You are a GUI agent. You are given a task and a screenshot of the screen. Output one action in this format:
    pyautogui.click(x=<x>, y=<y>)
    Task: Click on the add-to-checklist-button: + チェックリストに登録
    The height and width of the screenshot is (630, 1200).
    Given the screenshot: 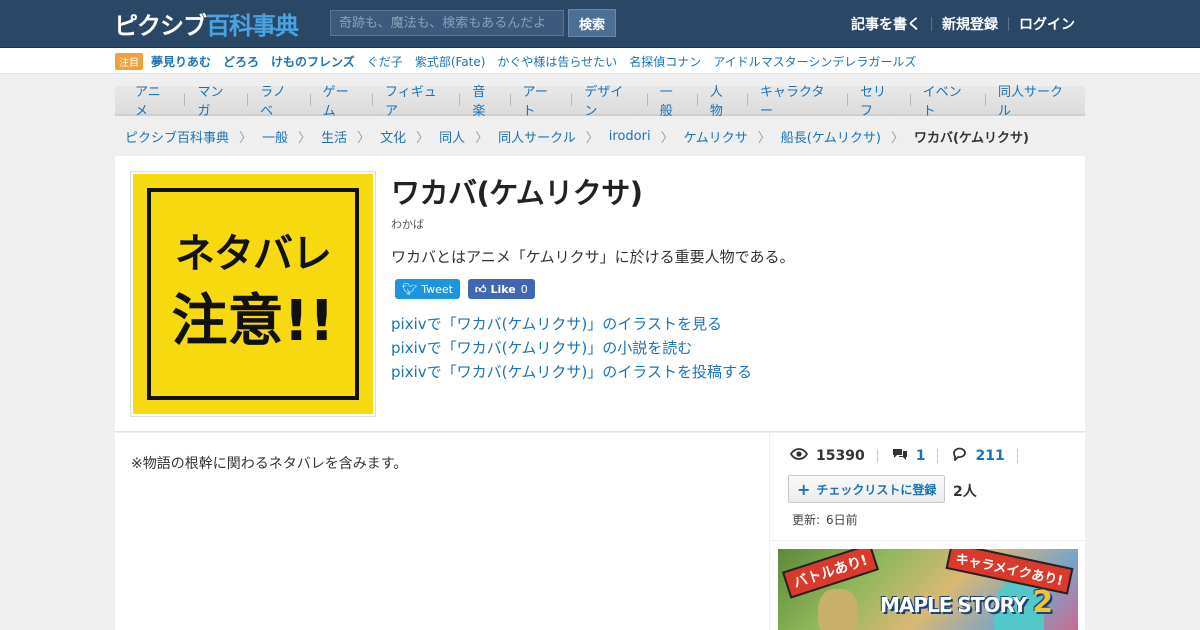 What is the action you would take?
    pyautogui.click(x=867, y=489)
    